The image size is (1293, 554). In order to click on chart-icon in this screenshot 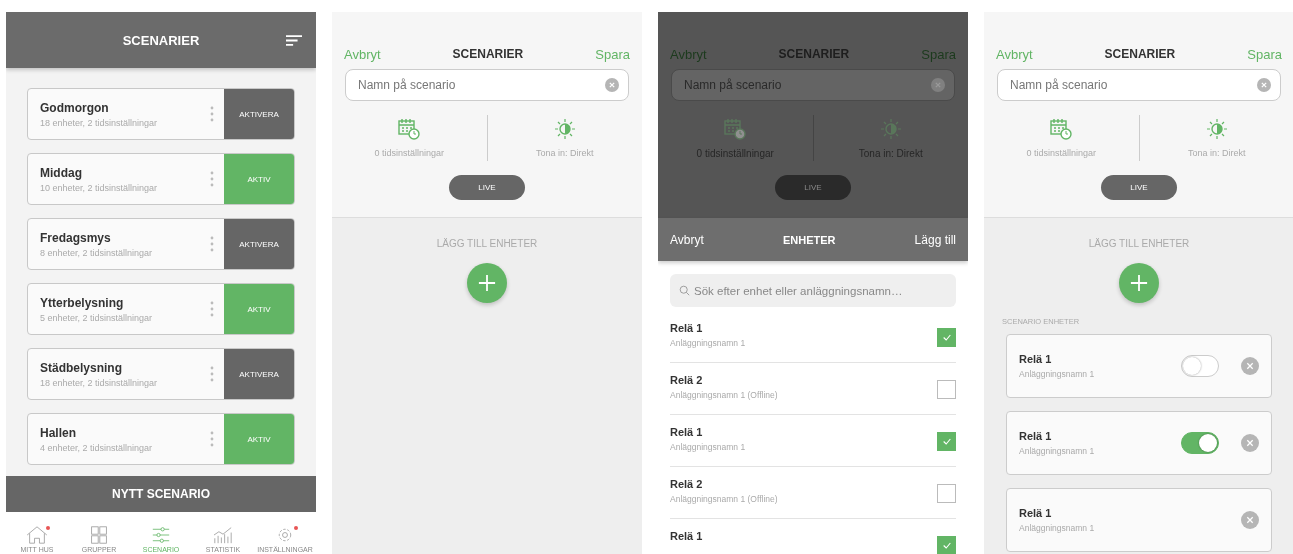, I will do `click(223, 535)`.